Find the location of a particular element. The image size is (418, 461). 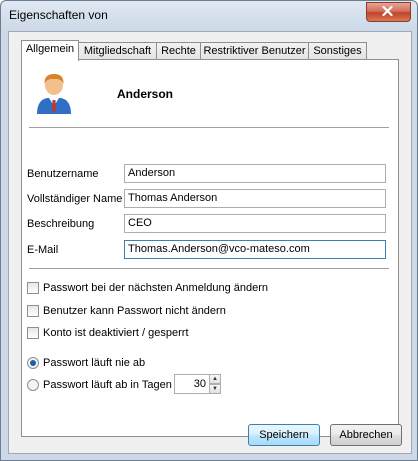

account-disabled-label: Konto ist deaktiviert / gesperrt is located at coordinates (116, 333).